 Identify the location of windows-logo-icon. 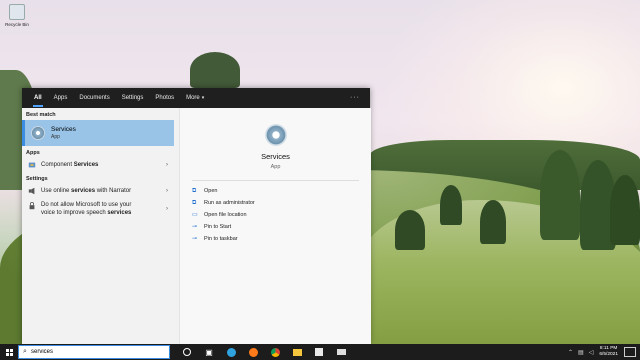
(9, 352).